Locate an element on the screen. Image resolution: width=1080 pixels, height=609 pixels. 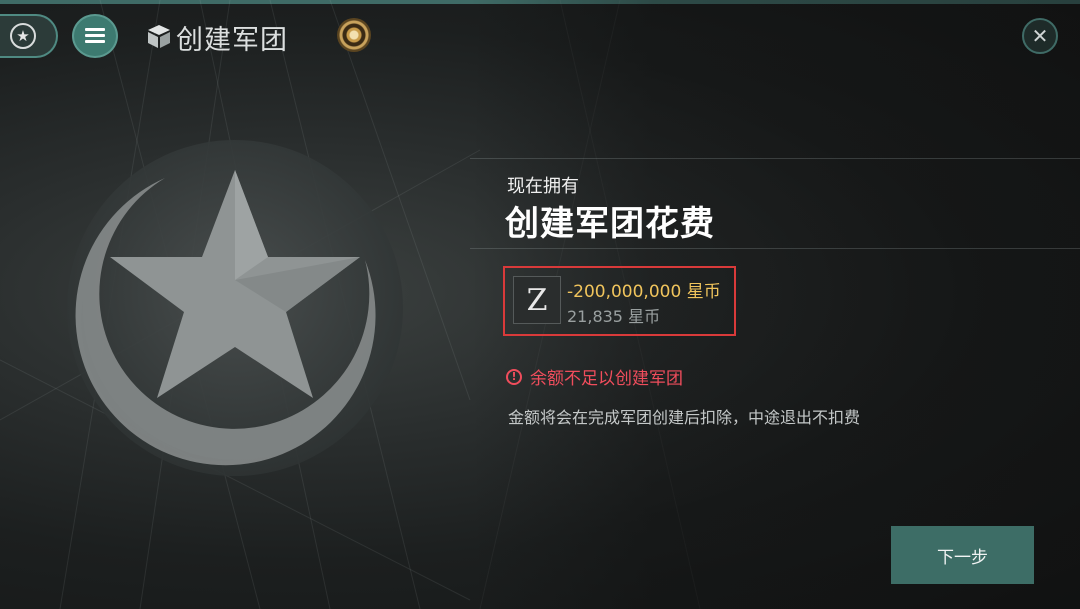
cost-highlight-box: Z -200,000,000 星币 21,835 星币 is located at coordinates (619, 301).